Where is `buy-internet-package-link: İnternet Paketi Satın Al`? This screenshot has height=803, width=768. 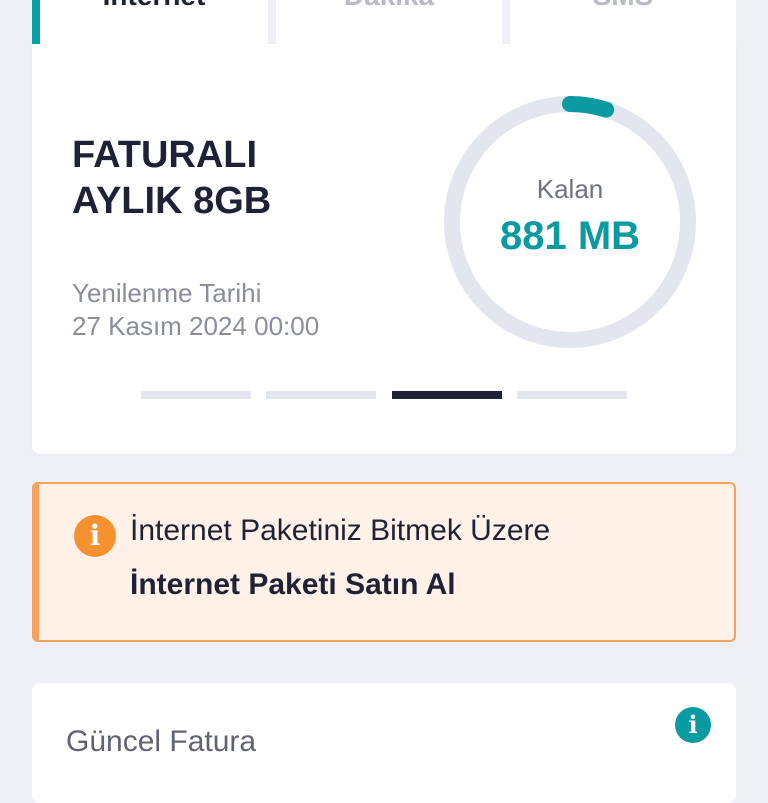
buy-internet-package-link: İnternet Paketi Satın Al is located at coordinates (293, 585).